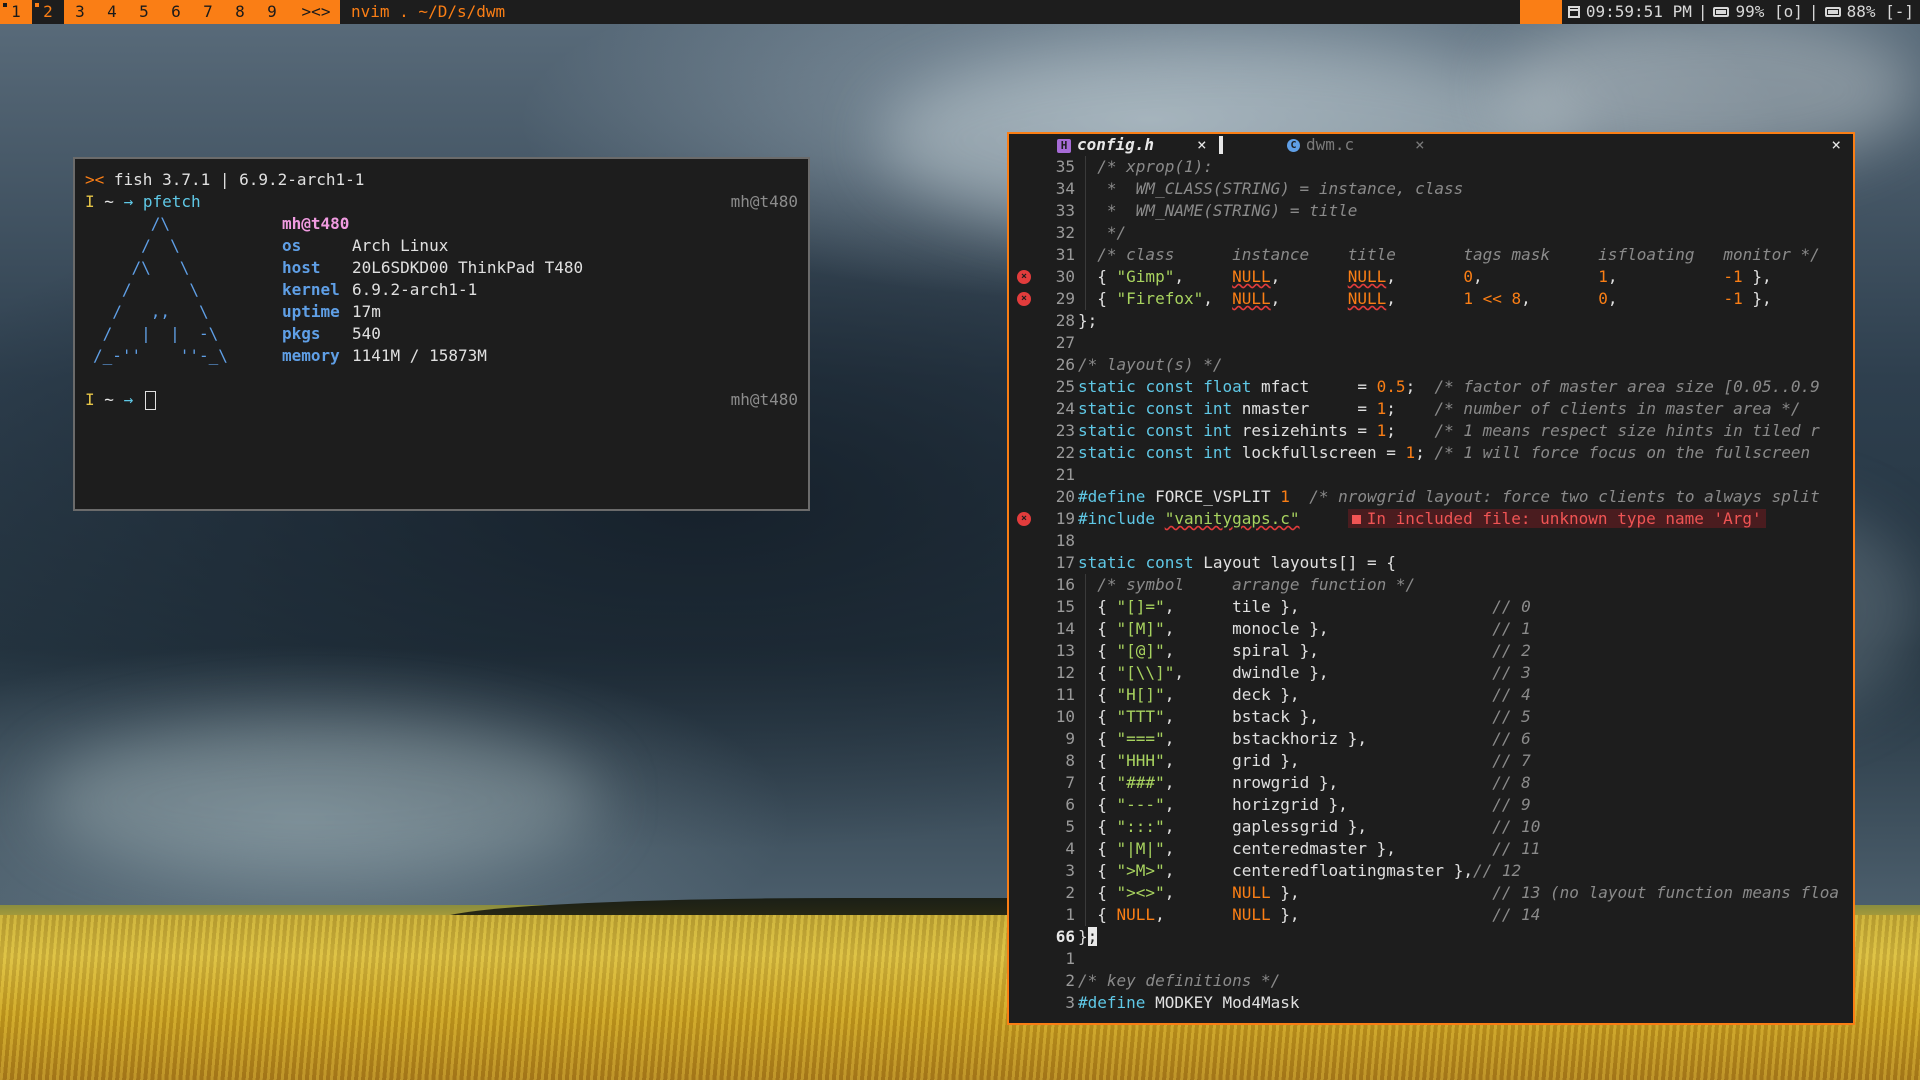  I want to click on tag-2: 2, so click(48, 12).